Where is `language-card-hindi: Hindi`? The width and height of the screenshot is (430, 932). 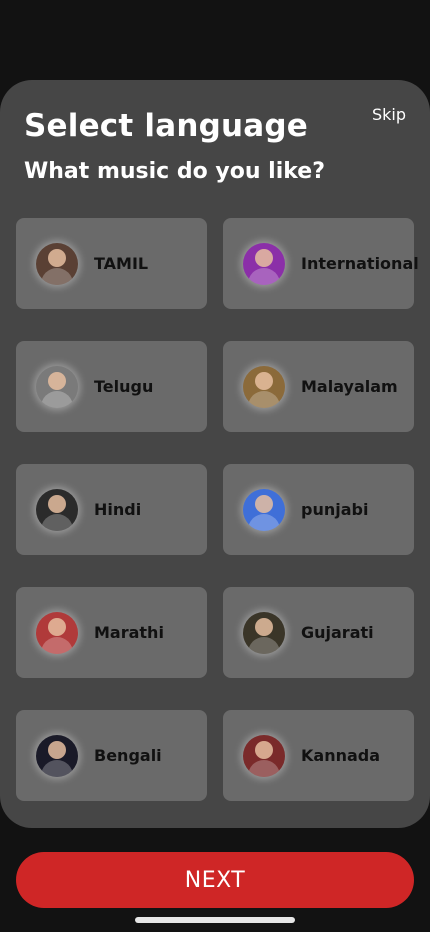
language-card-hindi: Hindi is located at coordinates (111, 509).